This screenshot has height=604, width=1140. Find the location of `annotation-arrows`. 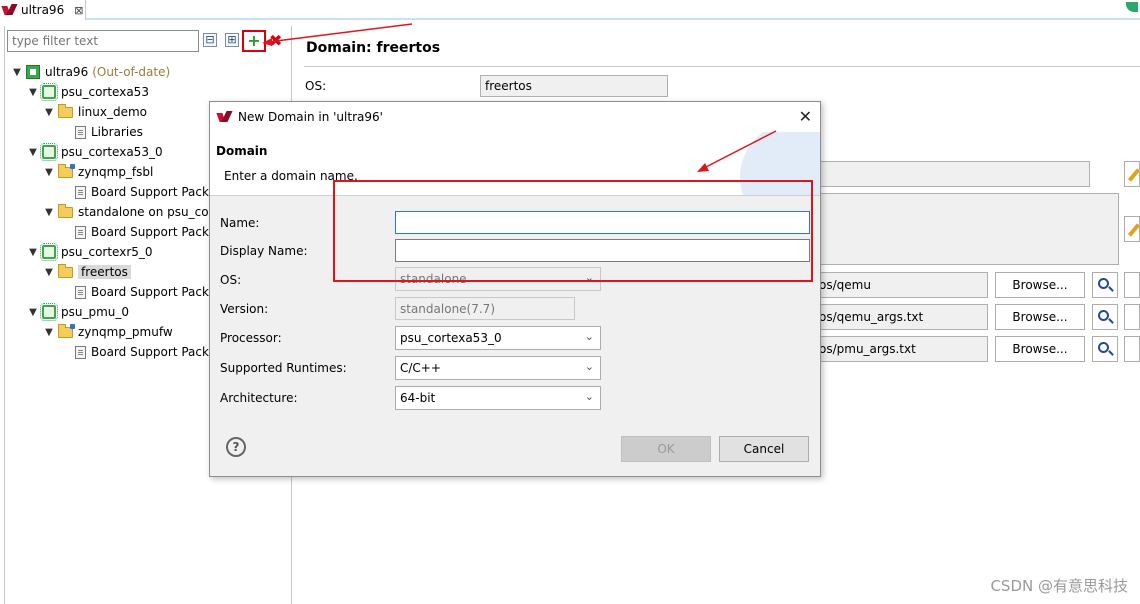

annotation-arrows is located at coordinates (519, 97).